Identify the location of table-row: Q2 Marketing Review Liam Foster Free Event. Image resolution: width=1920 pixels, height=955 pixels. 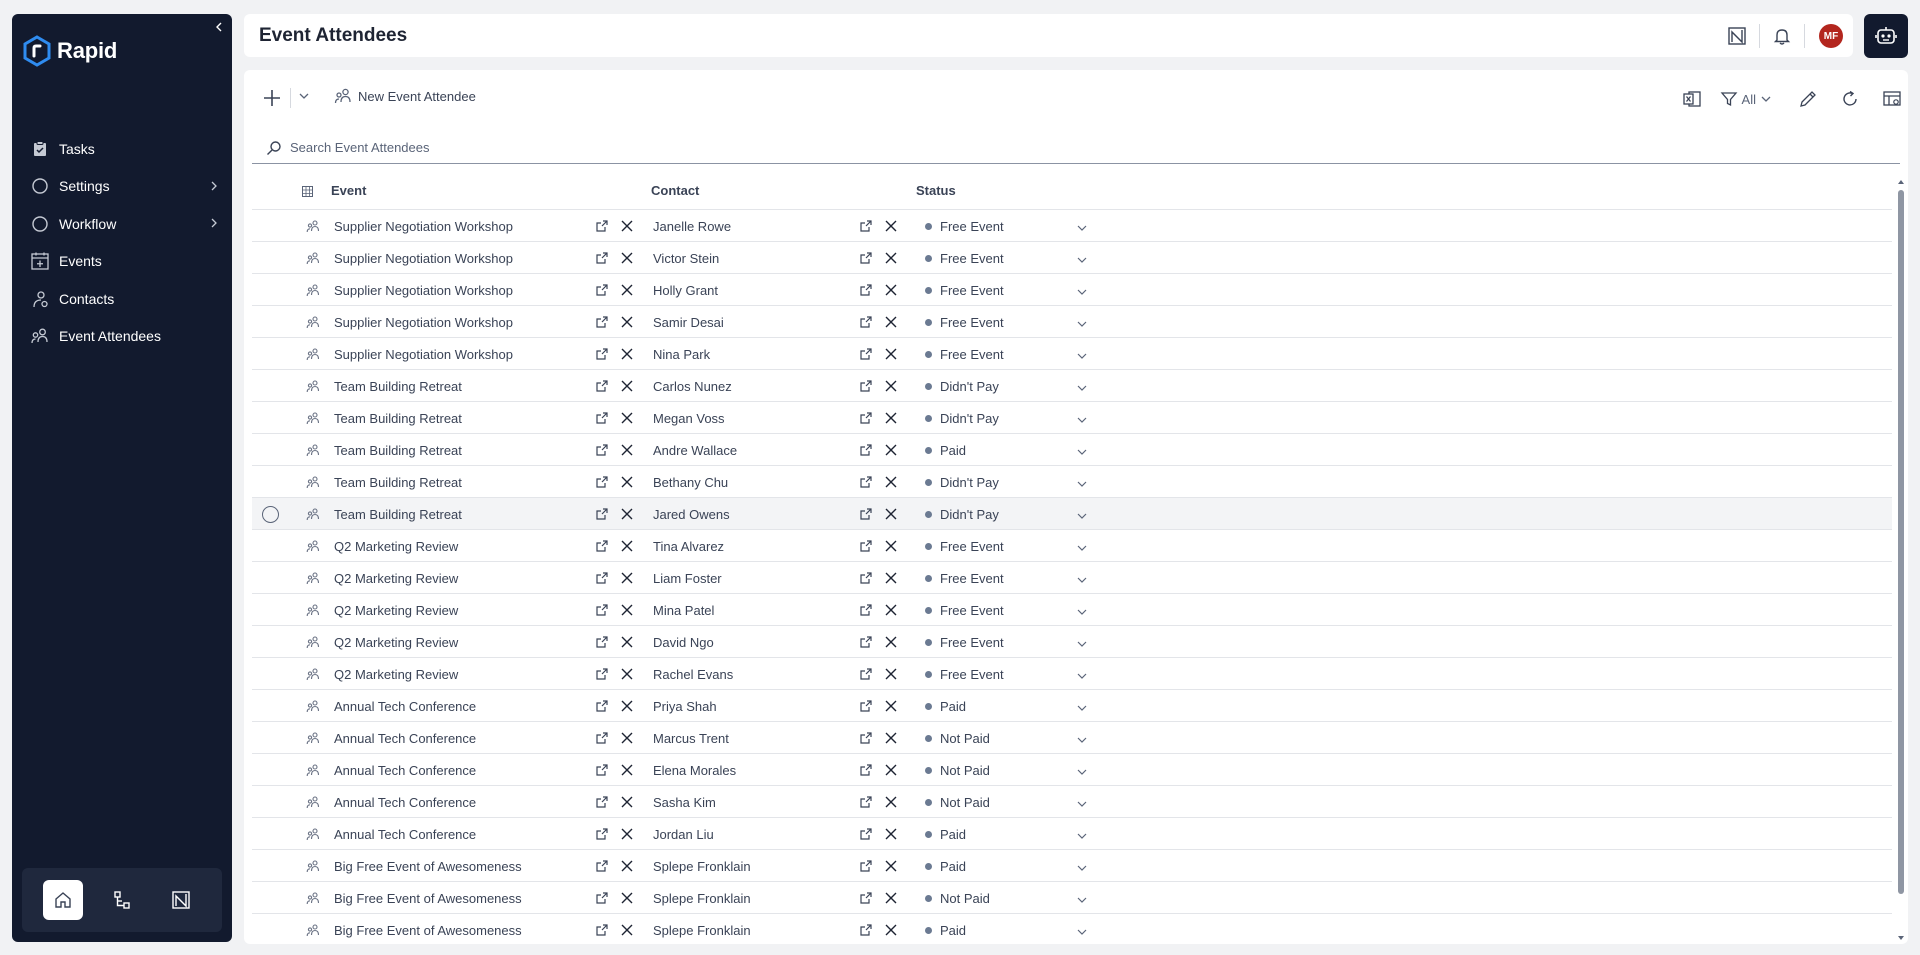
(1072, 578).